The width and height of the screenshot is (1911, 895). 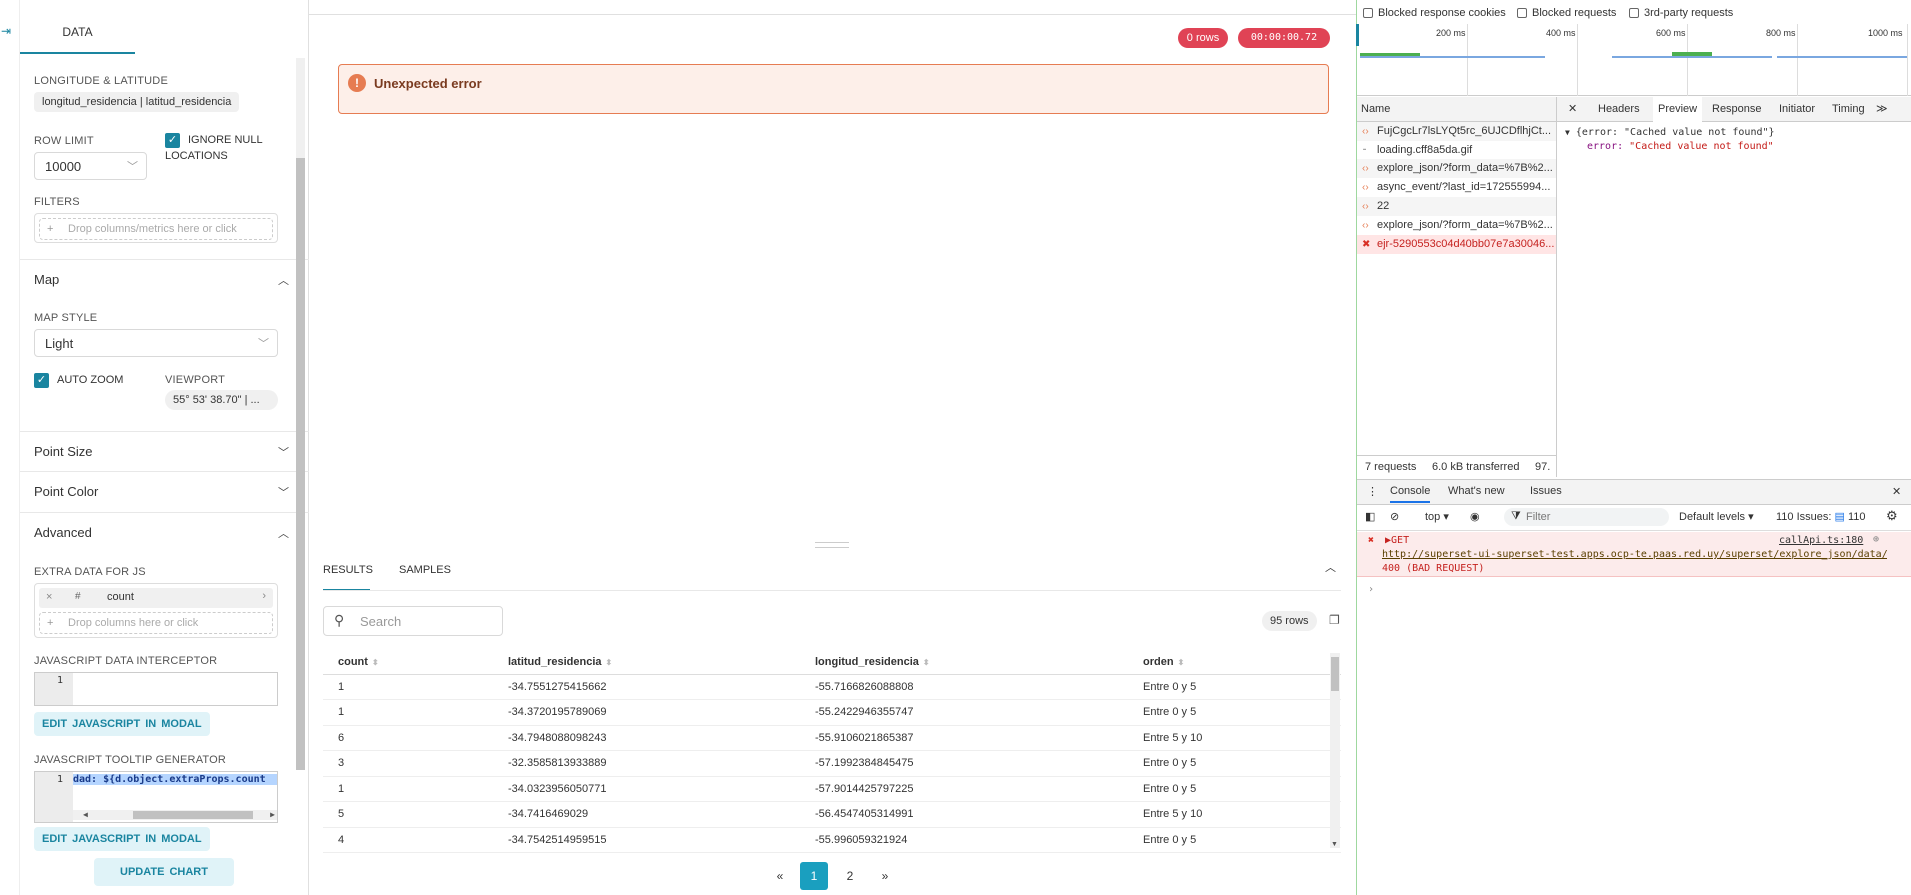 I want to click on row-limit-value: 10000, so click(x=63, y=166).